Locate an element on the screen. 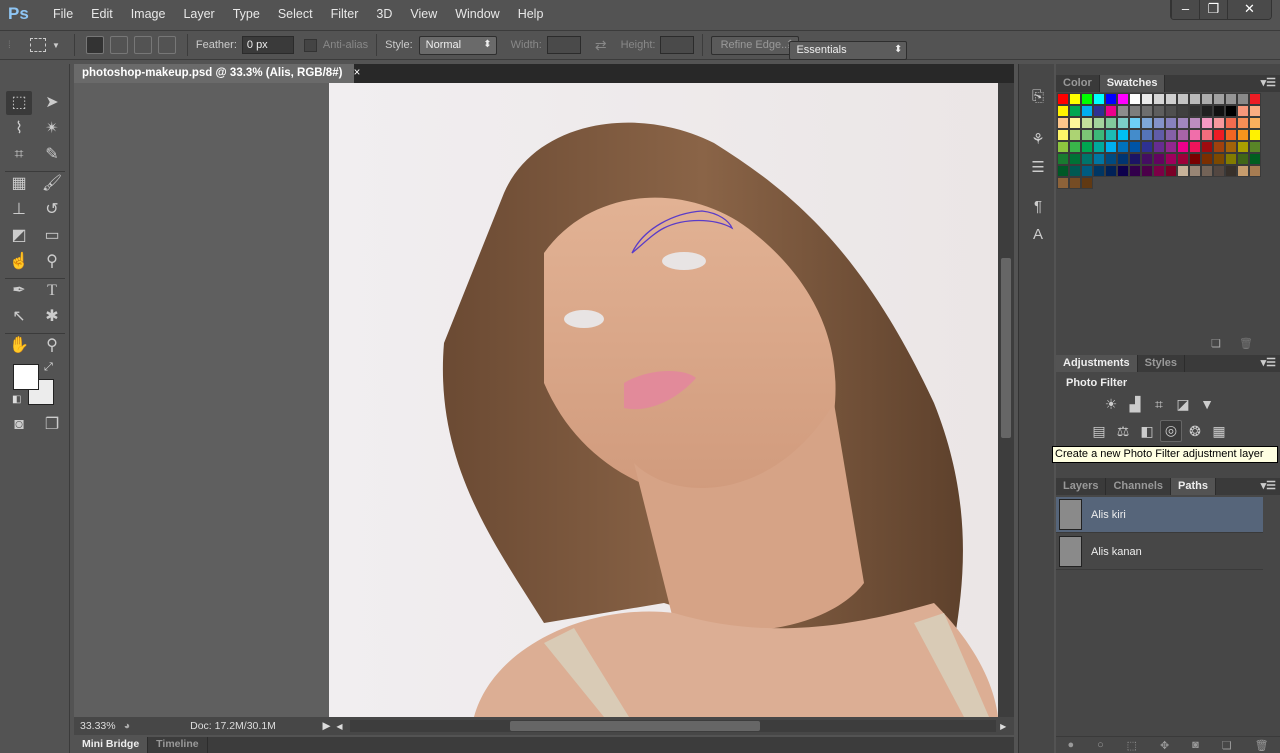 The height and width of the screenshot is (753, 1280). intersect-selection-icon is located at coordinates (166, 45).